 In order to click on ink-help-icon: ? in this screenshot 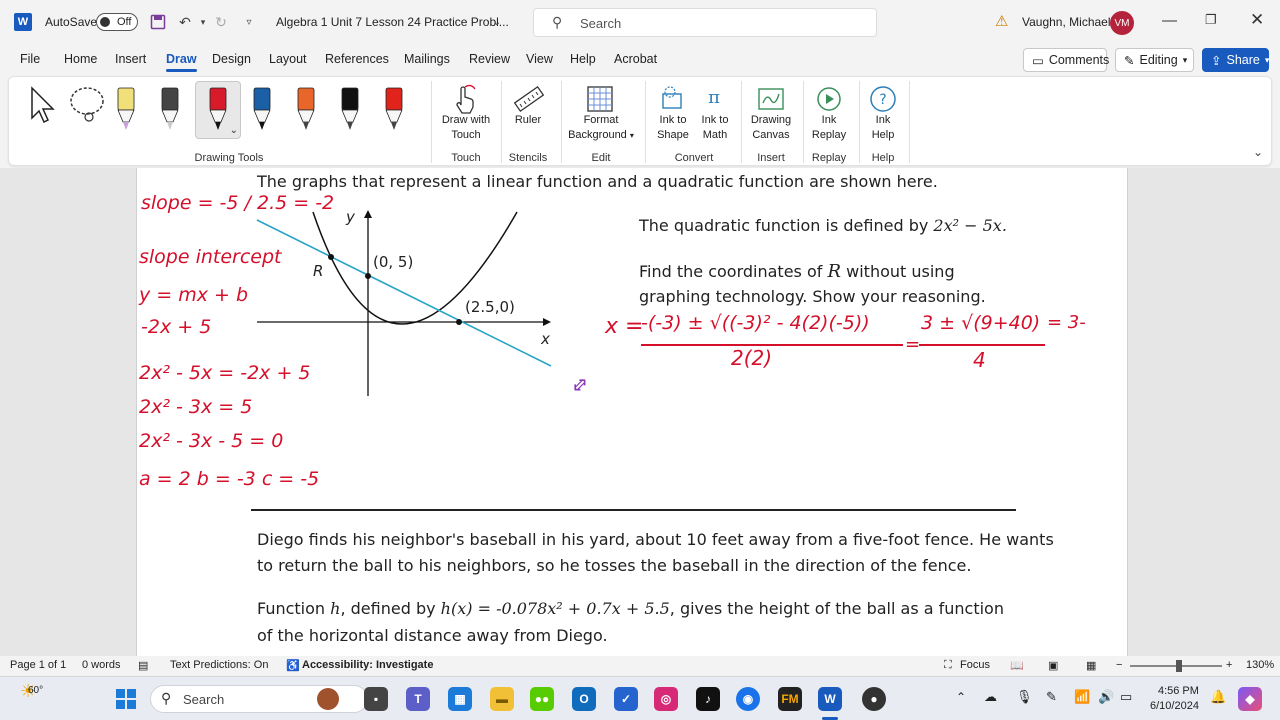, I will do `click(883, 99)`.